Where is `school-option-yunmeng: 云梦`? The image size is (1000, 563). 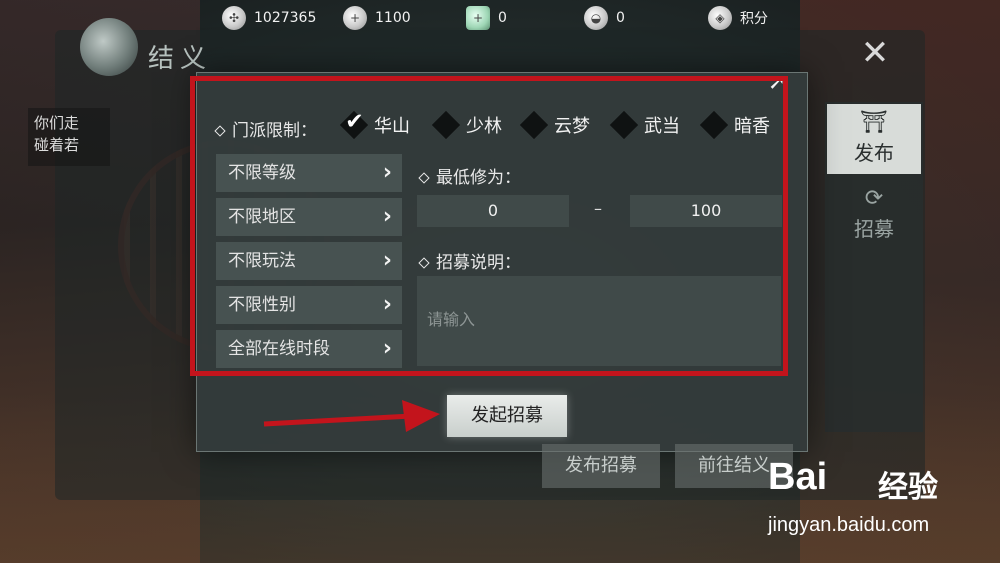 school-option-yunmeng: 云梦 is located at coordinates (554, 125).